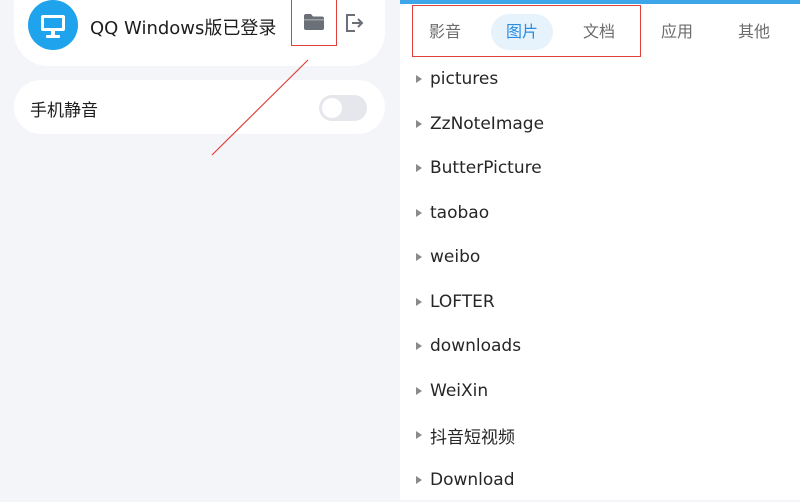  Describe the element at coordinates (332, 108) in the screenshot. I see `toggle-knob` at that location.